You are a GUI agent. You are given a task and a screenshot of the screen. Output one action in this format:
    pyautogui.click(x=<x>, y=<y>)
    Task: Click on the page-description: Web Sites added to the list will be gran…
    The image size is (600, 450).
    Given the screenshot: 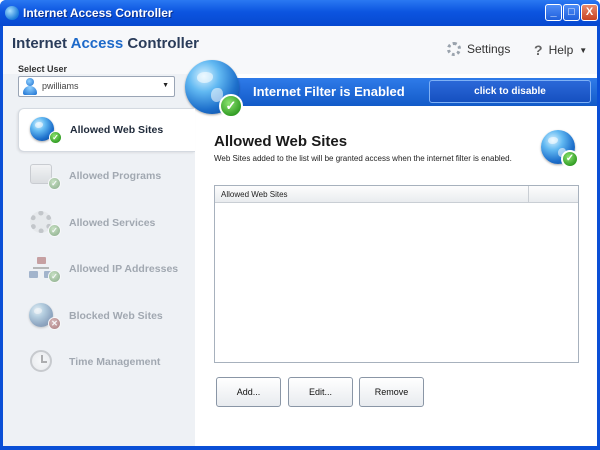 What is the action you would take?
    pyautogui.click(x=363, y=158)
    